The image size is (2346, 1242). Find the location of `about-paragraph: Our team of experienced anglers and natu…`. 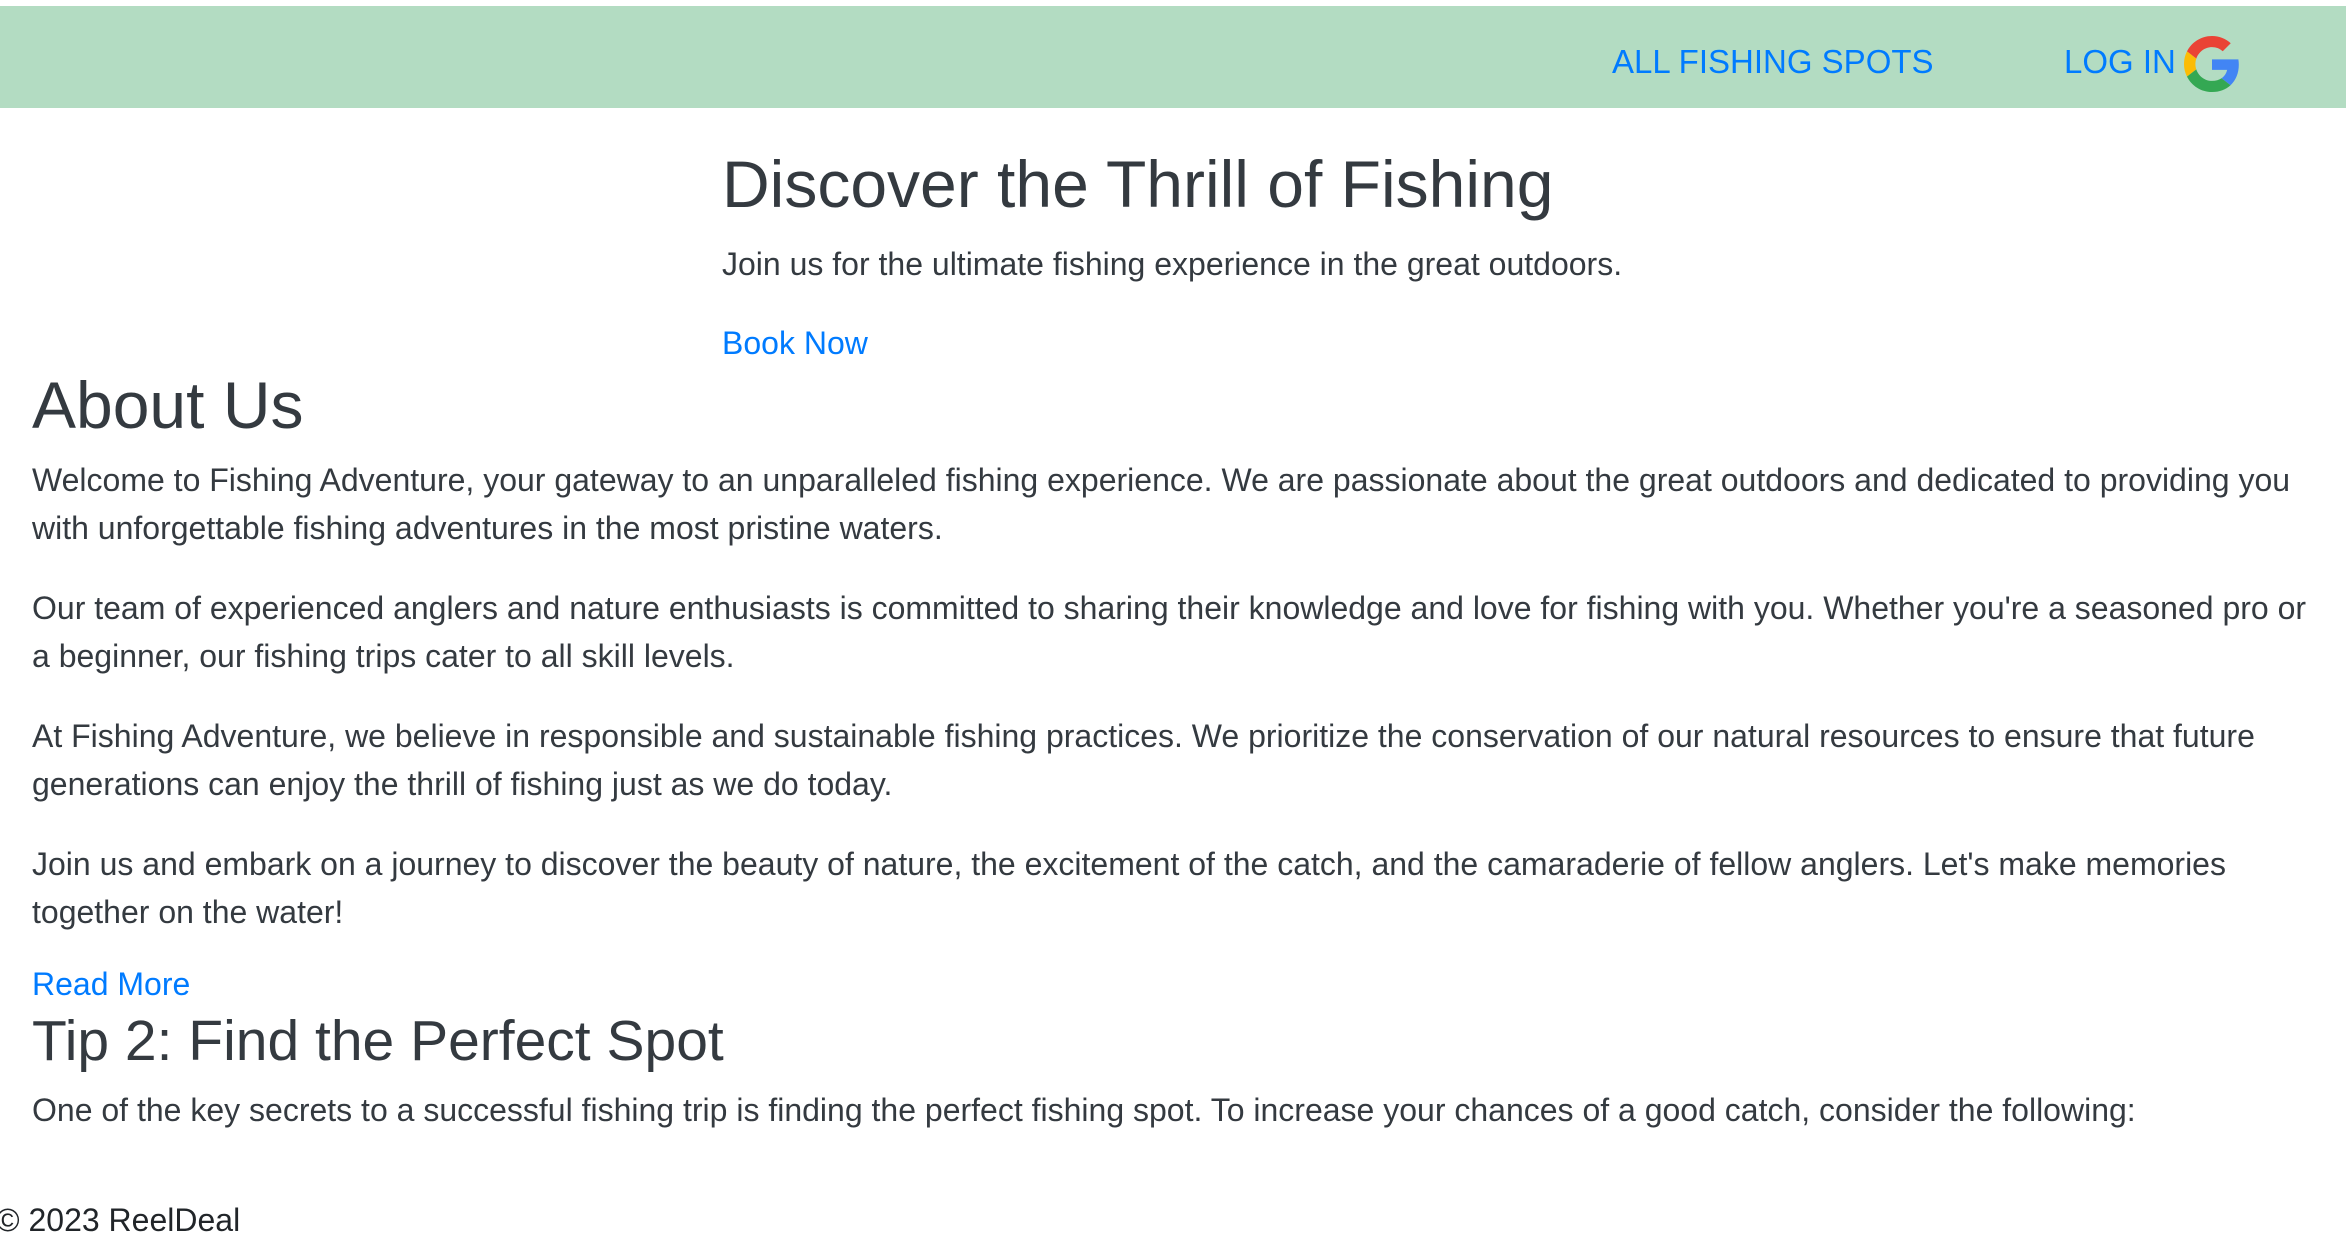

about-paragraph: Our team of experienced anglers and natu… is located at coordinates (1169, 632).